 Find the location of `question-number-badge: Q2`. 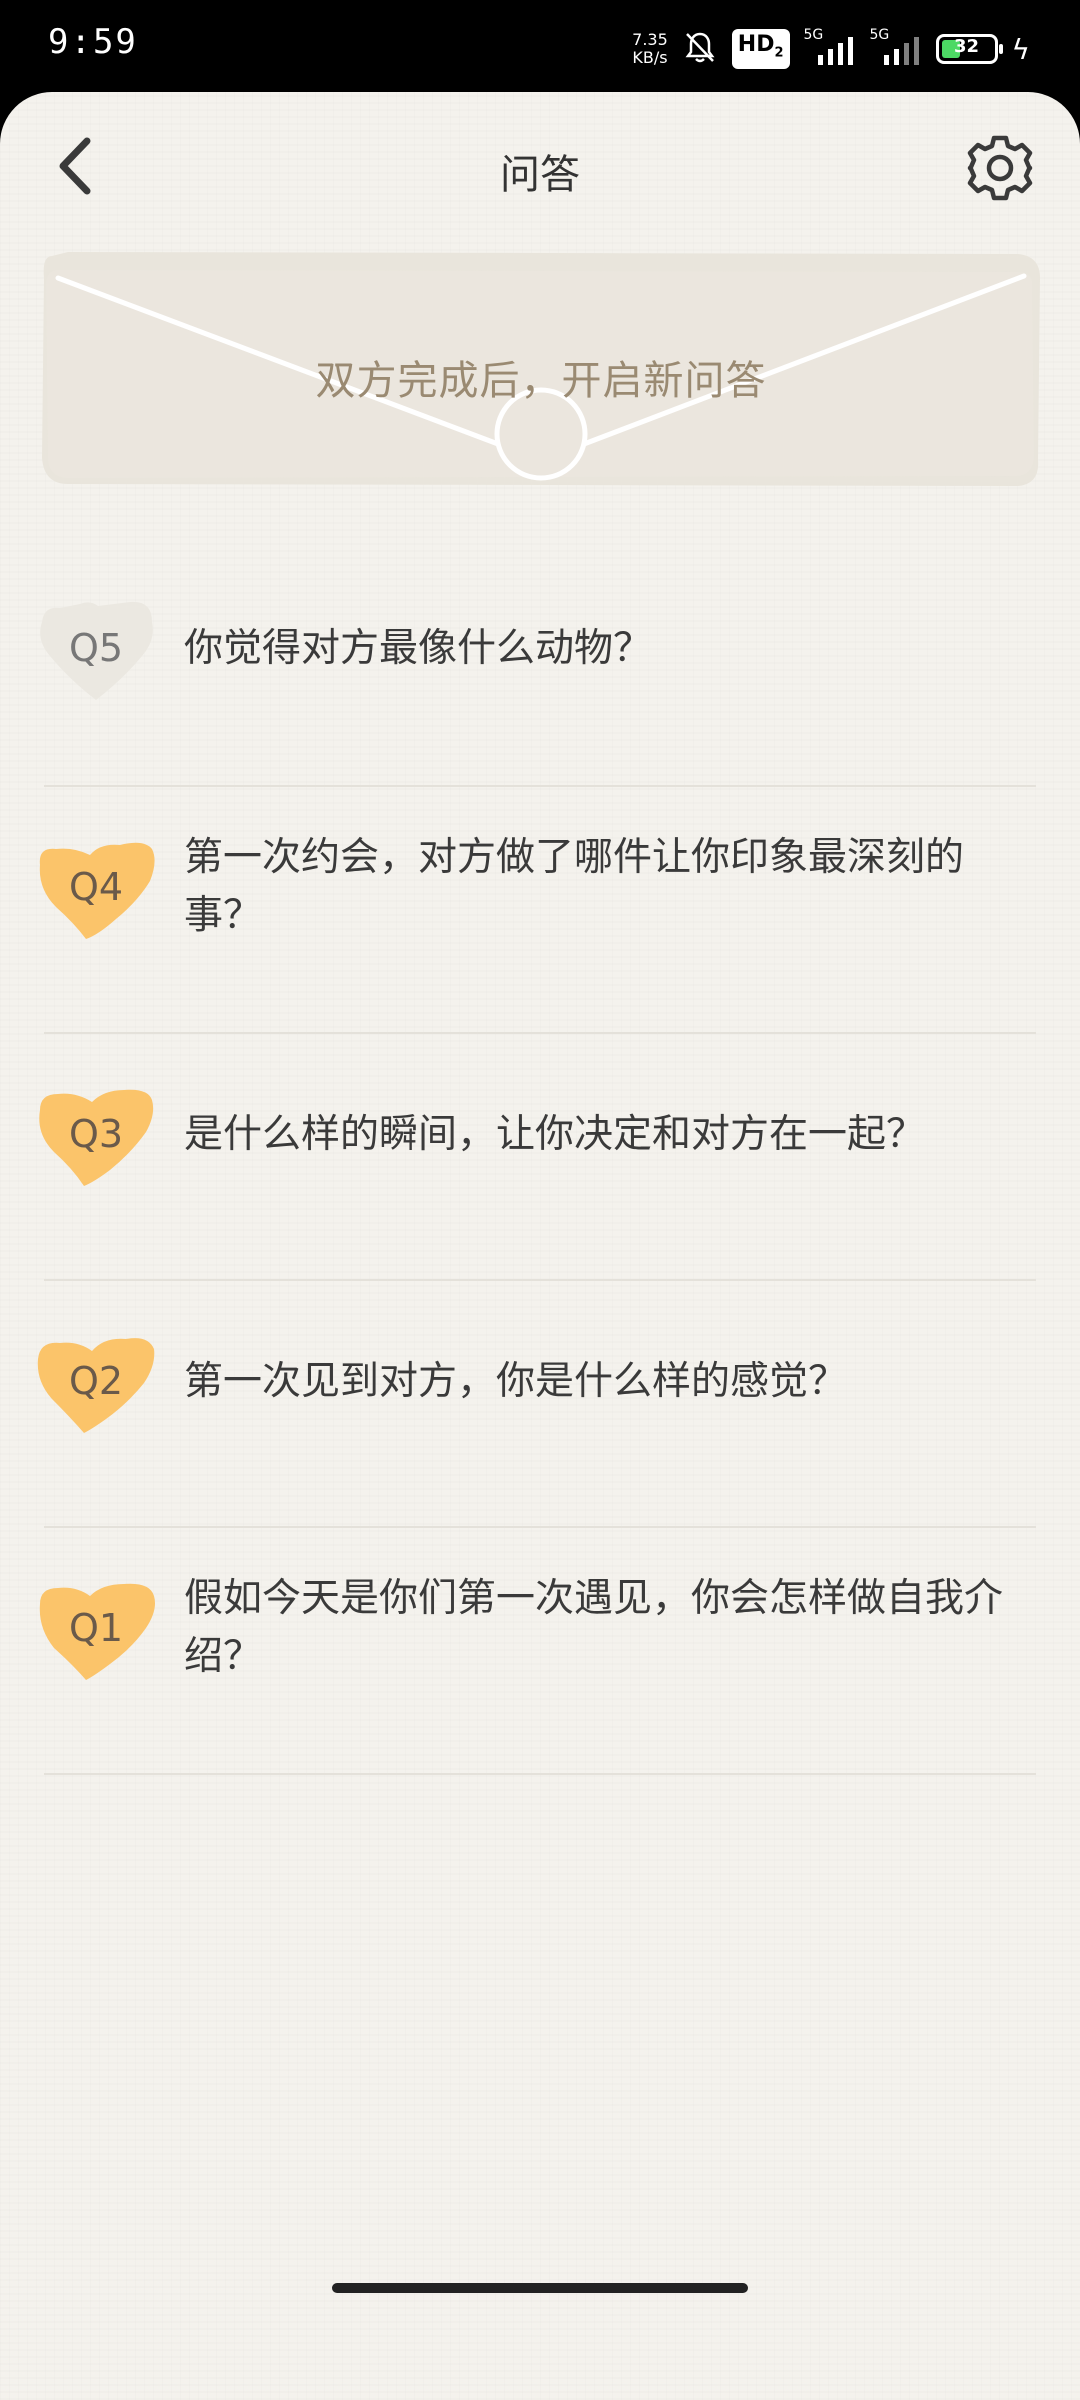

question-number-badge: Q2 is located at coordinates (96, 1383).